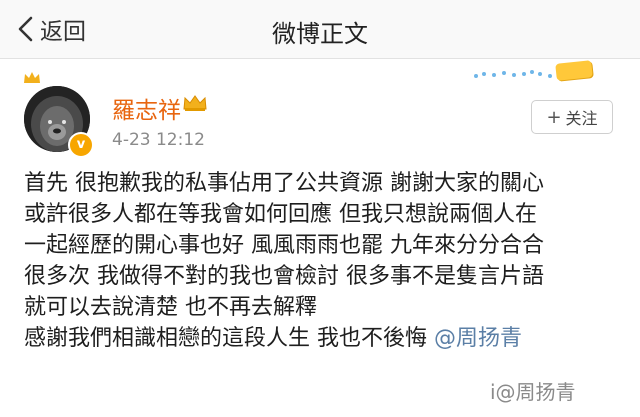 Image resolution: width=640 pixels, height=417 pixels. I want to click on vip-crown-icon, so click(195, 103).